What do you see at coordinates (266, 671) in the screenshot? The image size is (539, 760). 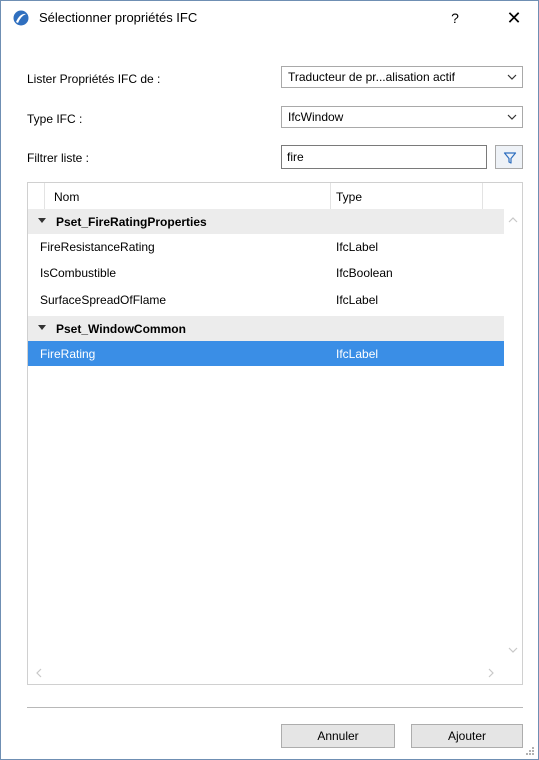 I see `horizontal-scrollbar` at bounding box center [266, 671].